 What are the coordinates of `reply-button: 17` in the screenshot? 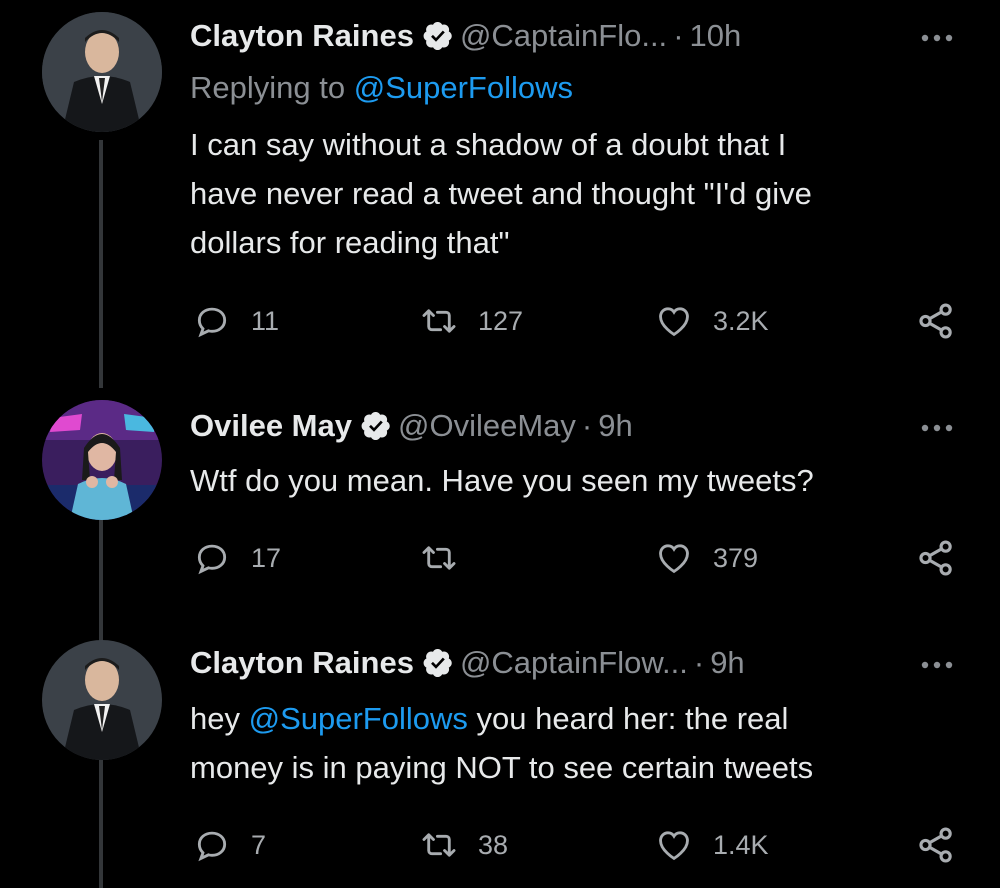 It's located at (237, 558).